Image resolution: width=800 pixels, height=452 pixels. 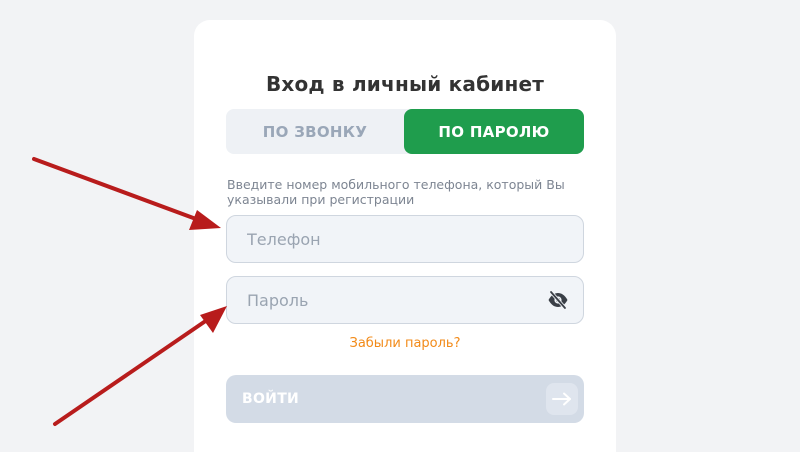 I want to click on tab-by-call: ПО ЗВОНКУ, so click(x=315, y=131).